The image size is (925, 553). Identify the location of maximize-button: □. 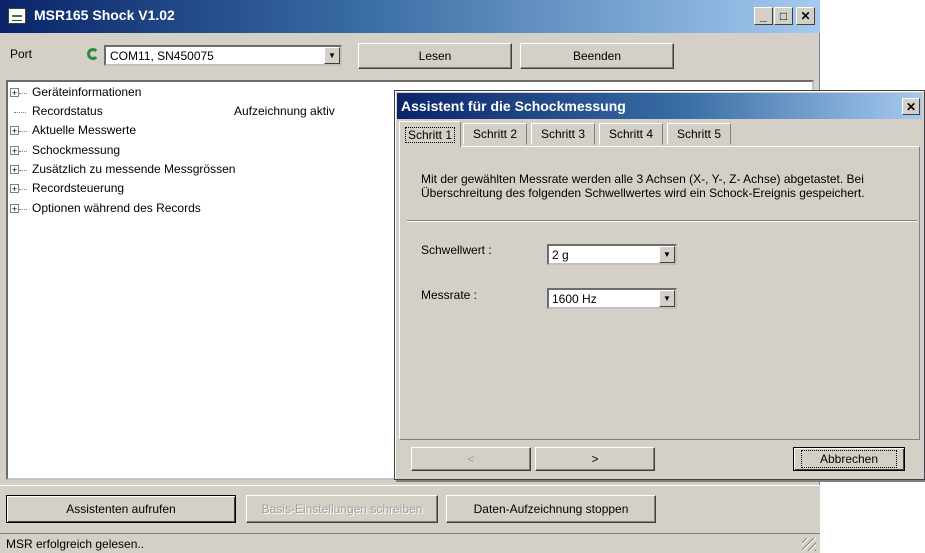
(783, 16).